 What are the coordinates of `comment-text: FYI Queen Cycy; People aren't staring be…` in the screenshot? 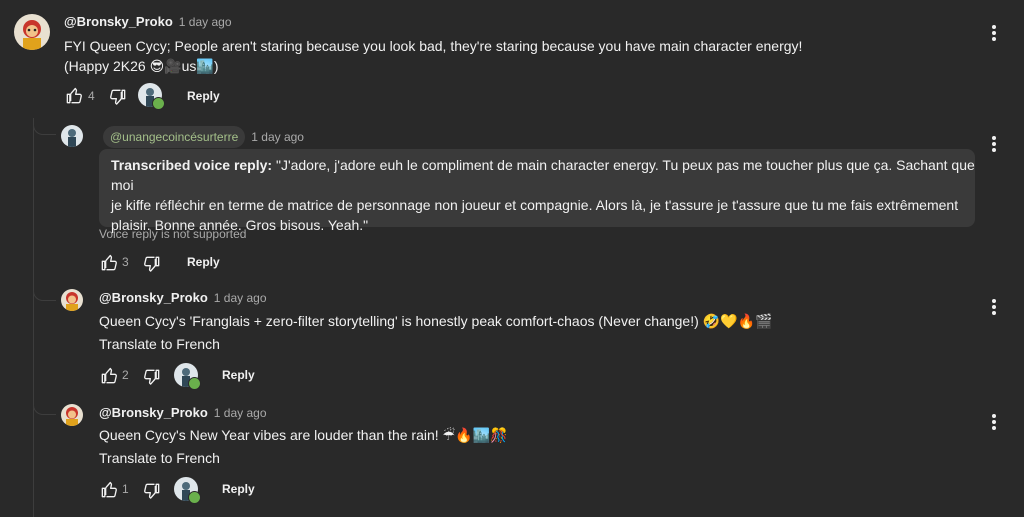 It's located at (433, 46).